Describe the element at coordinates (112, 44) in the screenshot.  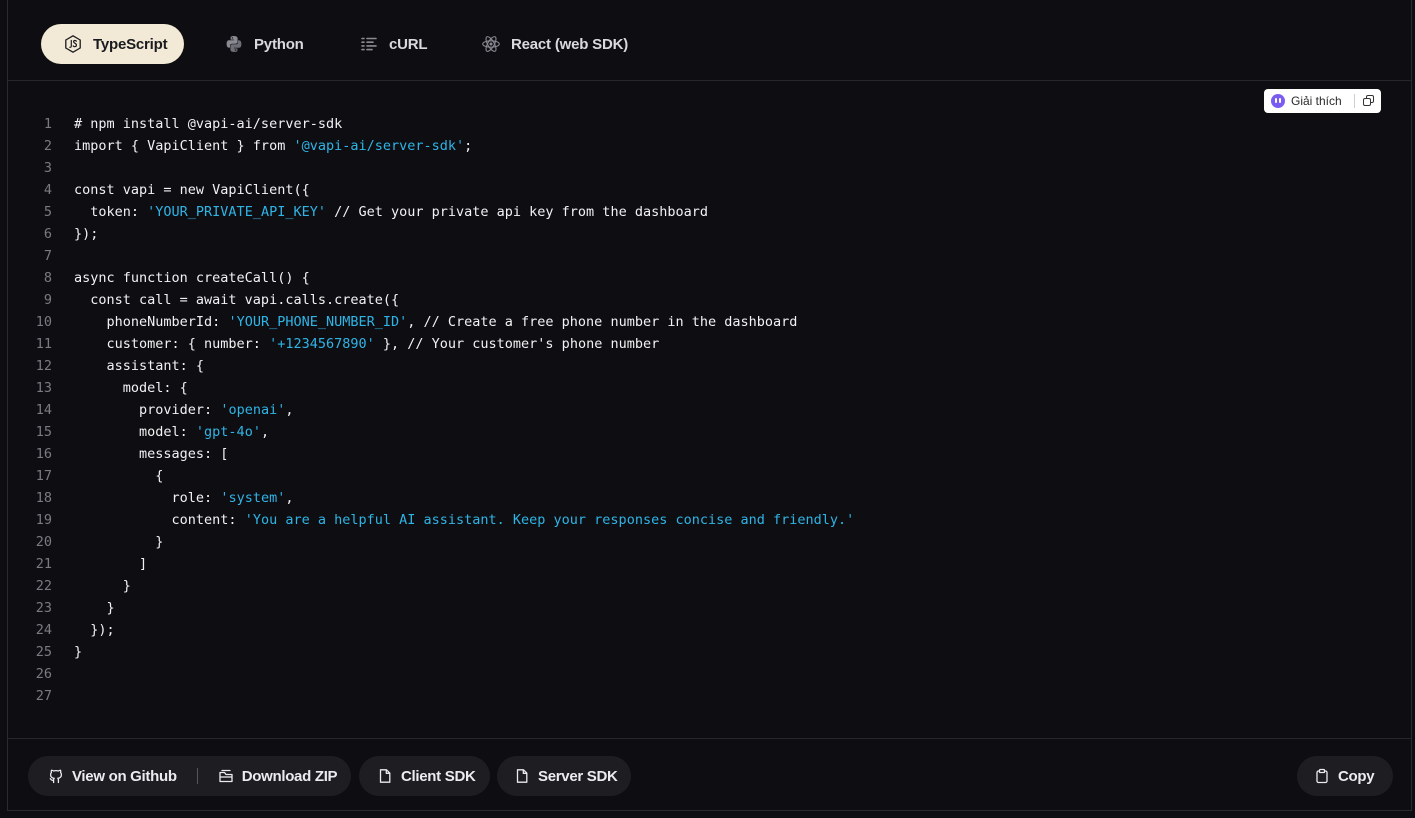
I see `tab-typescript: TypeScript` at that location.